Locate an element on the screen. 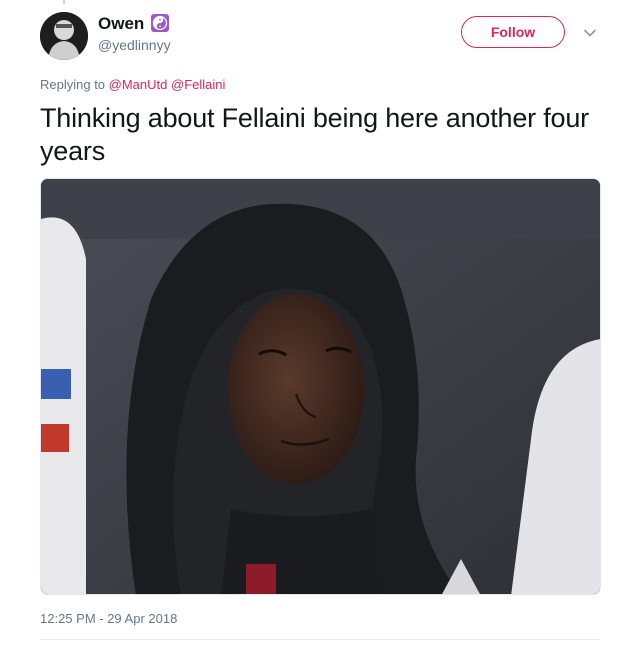 This screenshot has width=639, height=645. chevron-down-icon is located at coordinates (590, 33).